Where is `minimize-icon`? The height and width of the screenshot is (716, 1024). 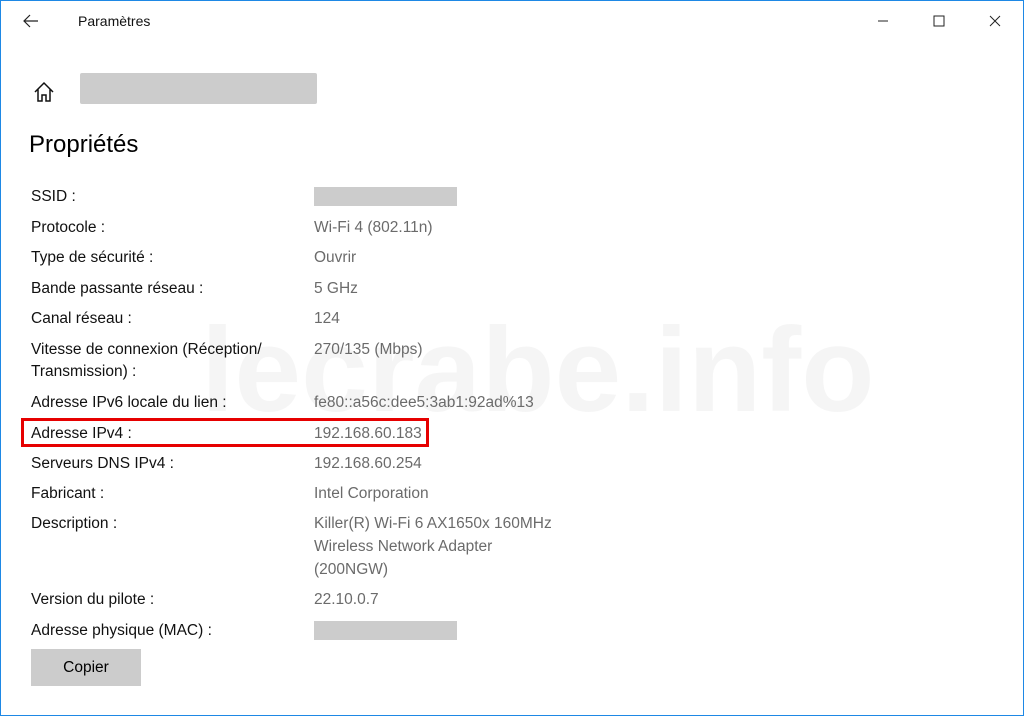 minimize-icon is located at coordinates (883, 21).